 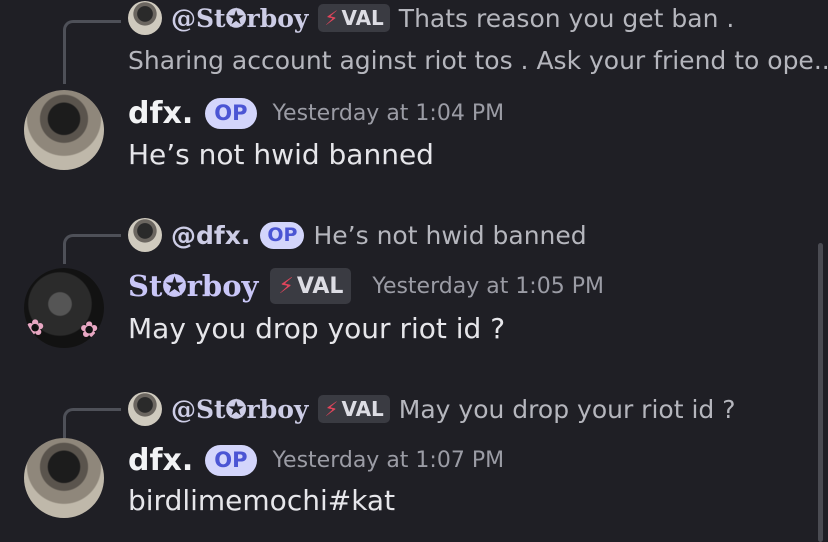 I want to click on message-content: He’s not hwid banned, so click(x=281, y=154).